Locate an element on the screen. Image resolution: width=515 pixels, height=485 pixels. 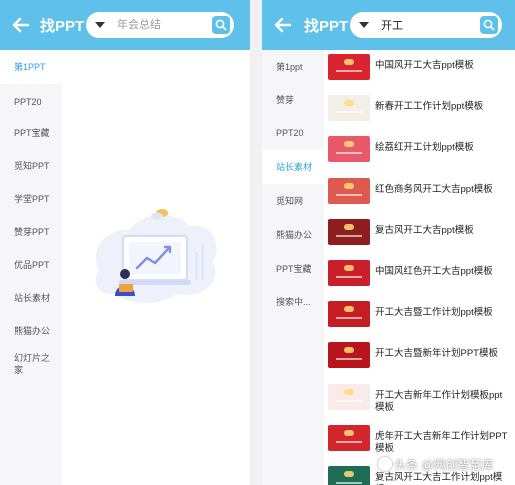
screen-divider is located at coordinates (256, 242).